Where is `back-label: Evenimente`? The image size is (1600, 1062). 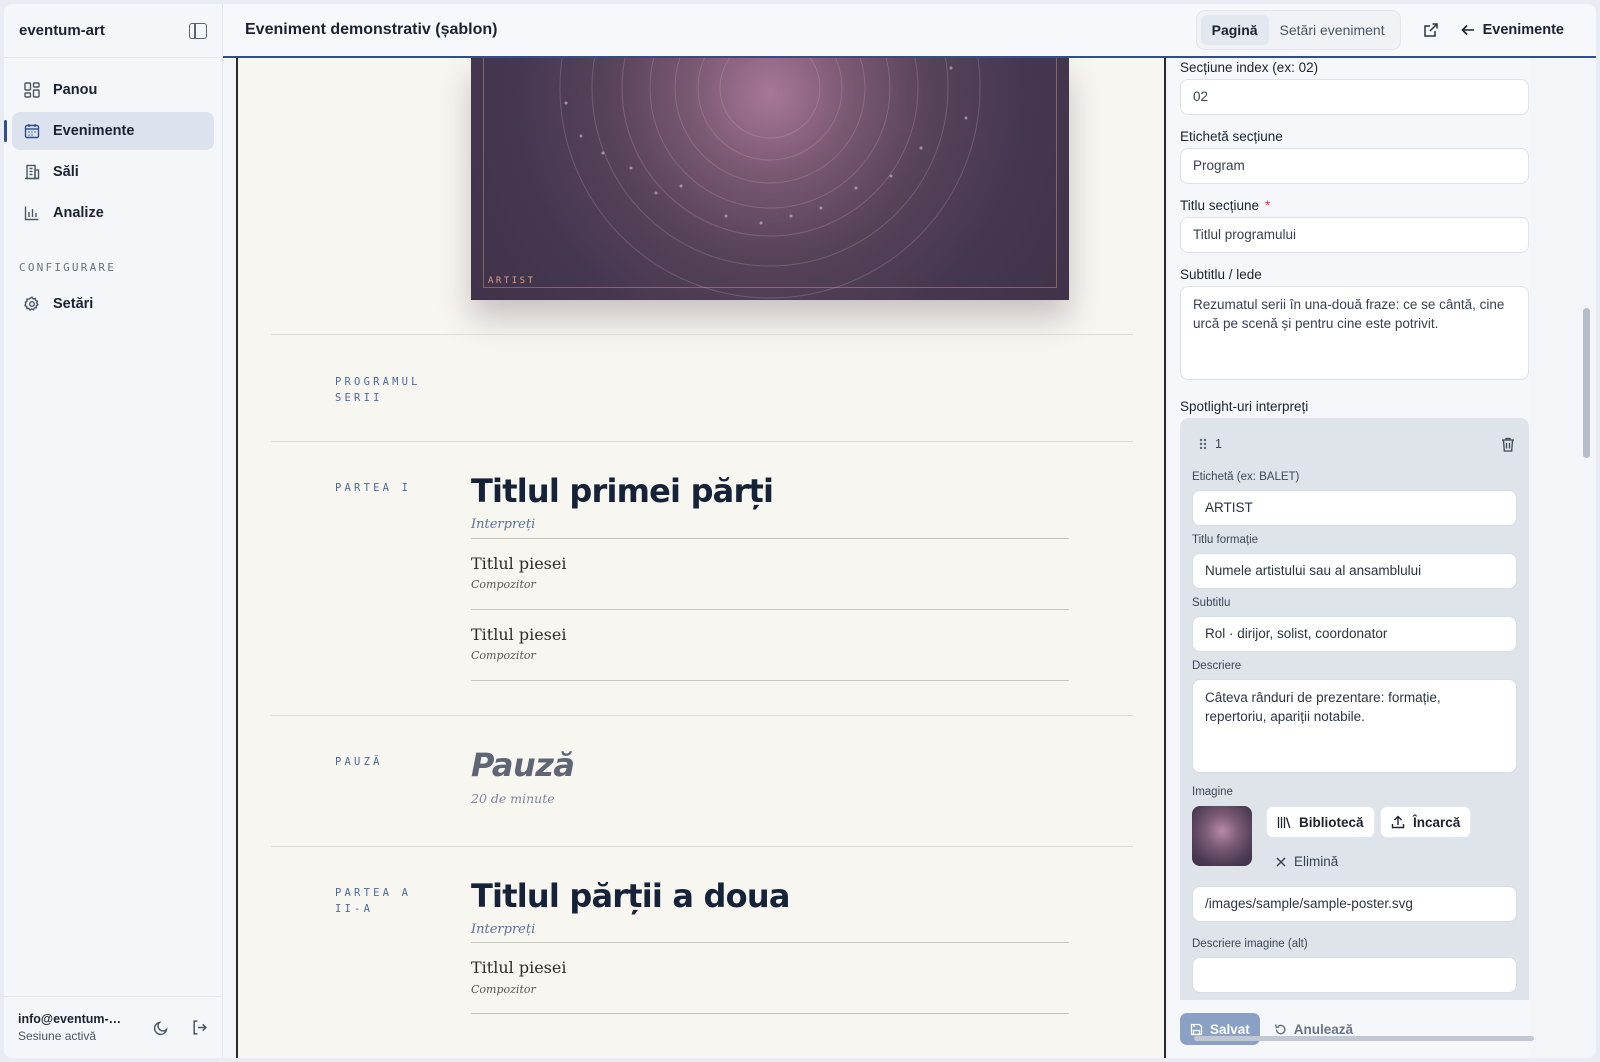
back-label: Evenimente is located at coordinates (1523, 30).